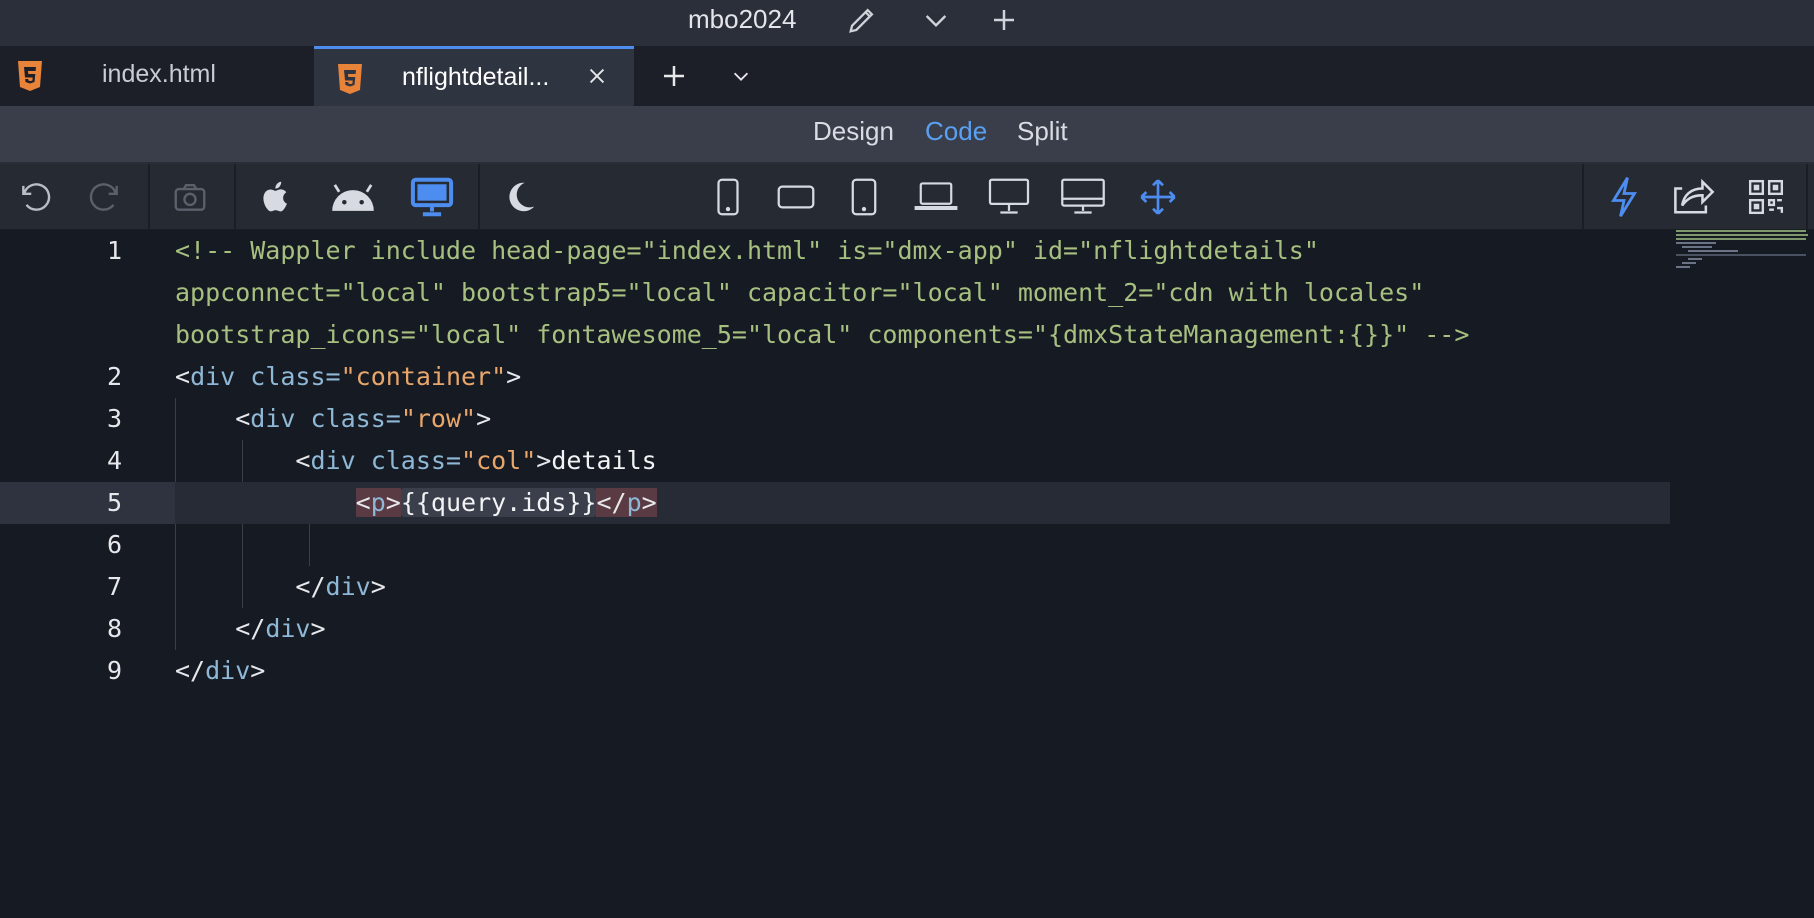 The height and width of the screenshot is (918, 1814). I want to click on line-number: 1, so click(114, 250).